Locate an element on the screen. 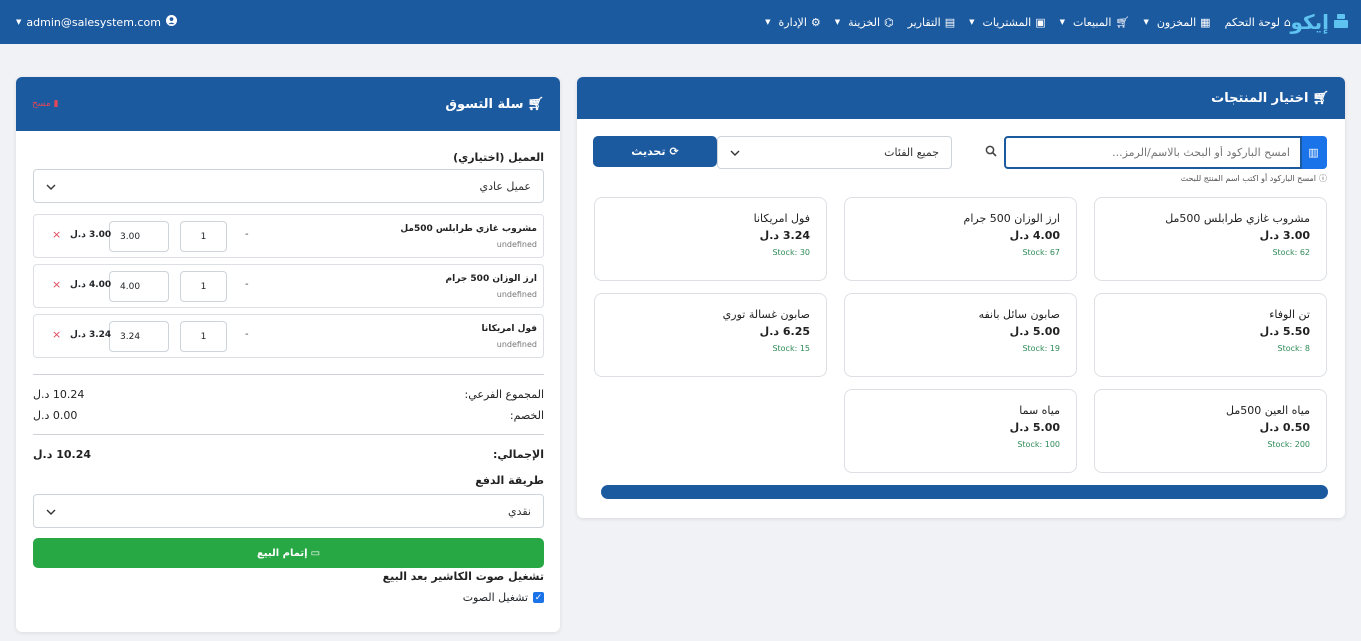 The width and height of the screenshot is (1361, 641). nav-dashboard: ⌂ لوحة التحكم is located at coordinates (1258, 22).